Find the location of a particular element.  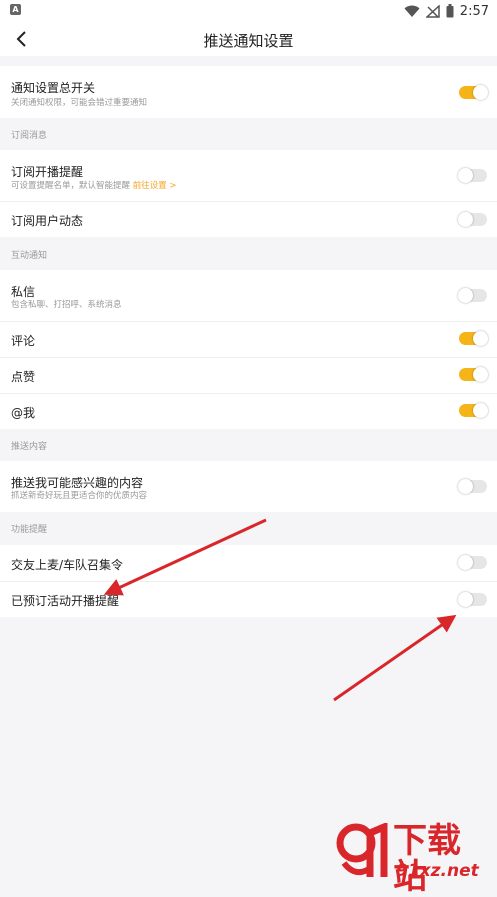

mention-title: @我 is located at coordinates (23, 413).